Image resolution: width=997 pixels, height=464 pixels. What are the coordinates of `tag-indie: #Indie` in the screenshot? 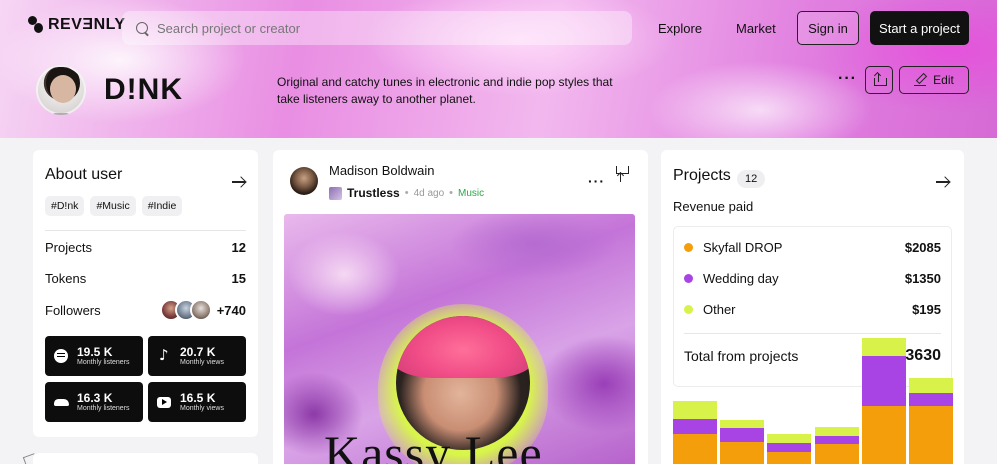 It's located at (162, 206).